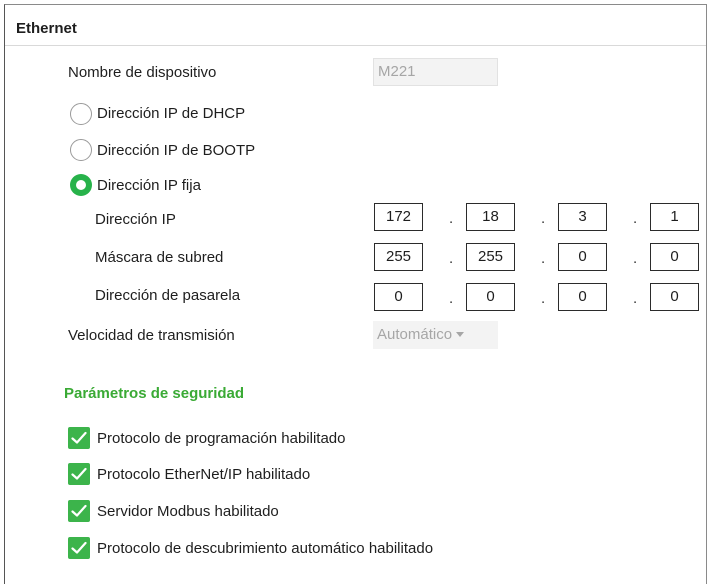 This screenshot has height=584, width=708. I want to click on ip-octet-1: 172, so click(398, 217).